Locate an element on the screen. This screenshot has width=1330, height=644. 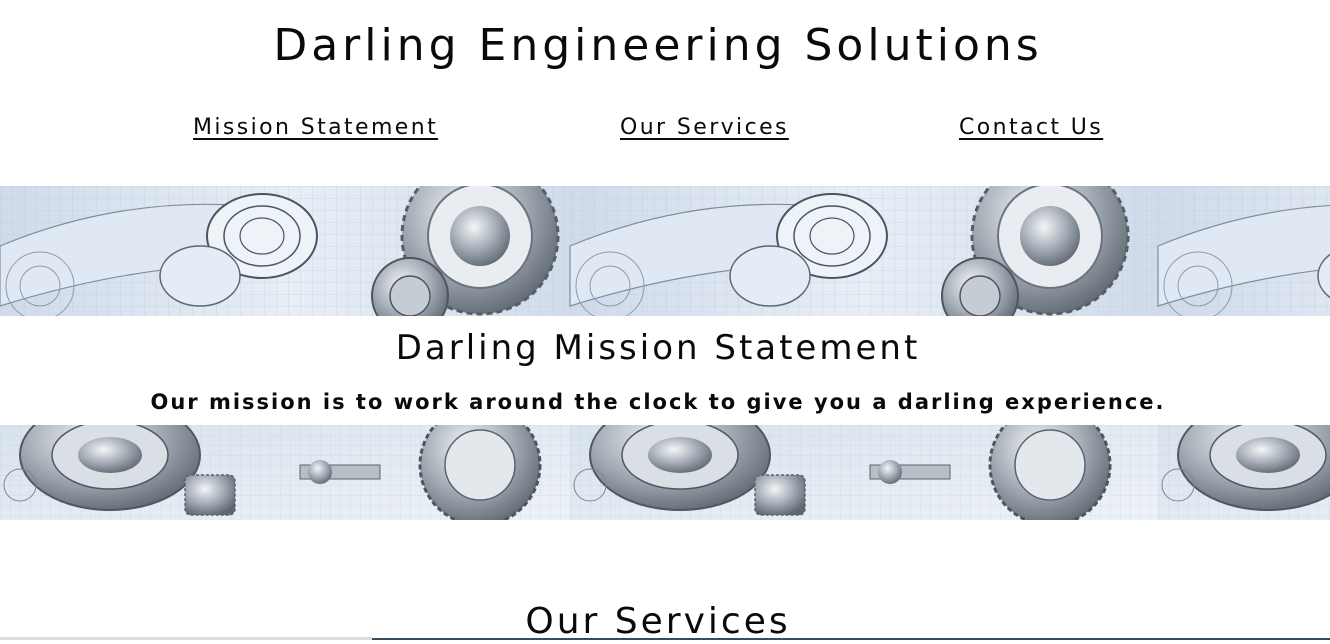
bearings-gears-image is located at coordinates (665, 472).